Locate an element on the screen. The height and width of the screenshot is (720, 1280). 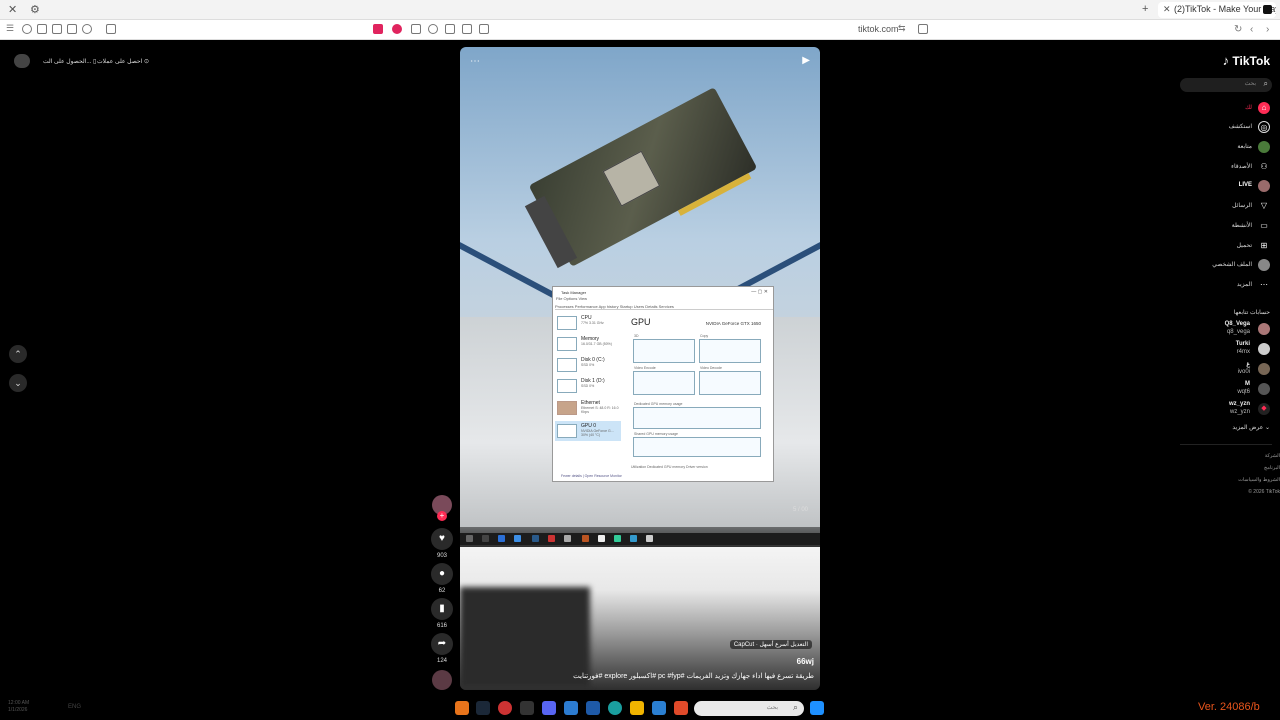
search-input: بحث ⌕ is located at coordinates (1226, 85).